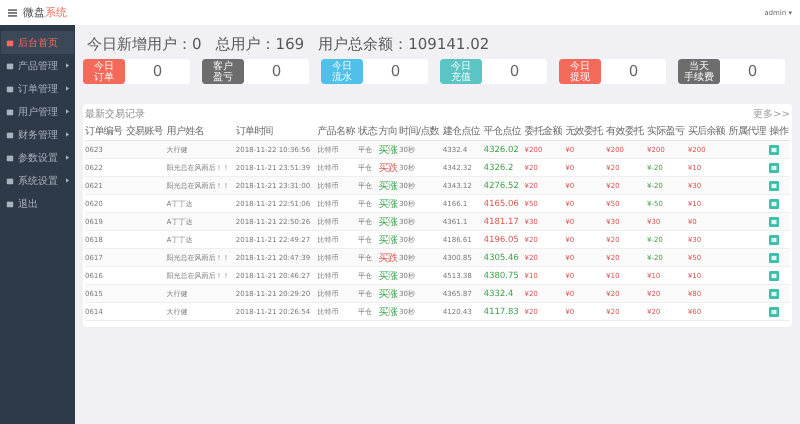  I want to click on summary-stat: 用户总余额：109141.02, so click(404, 44).